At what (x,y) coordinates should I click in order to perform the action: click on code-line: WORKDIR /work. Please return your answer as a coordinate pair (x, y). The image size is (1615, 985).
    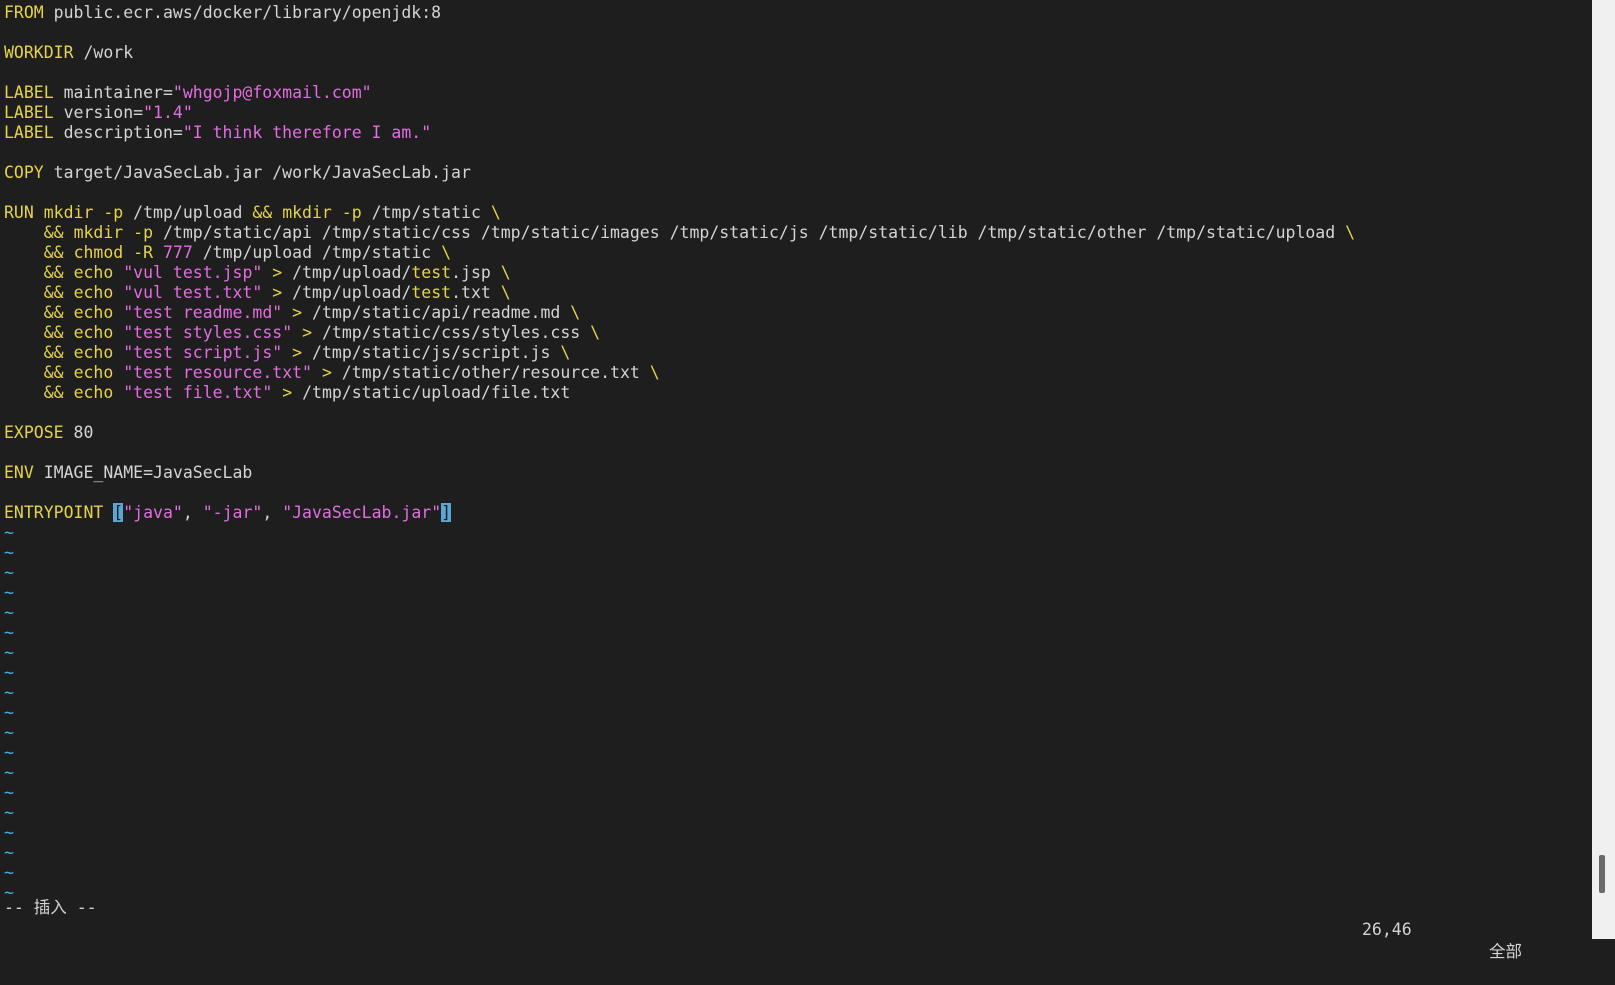
    Looking at the image, I should click on (798, 53).